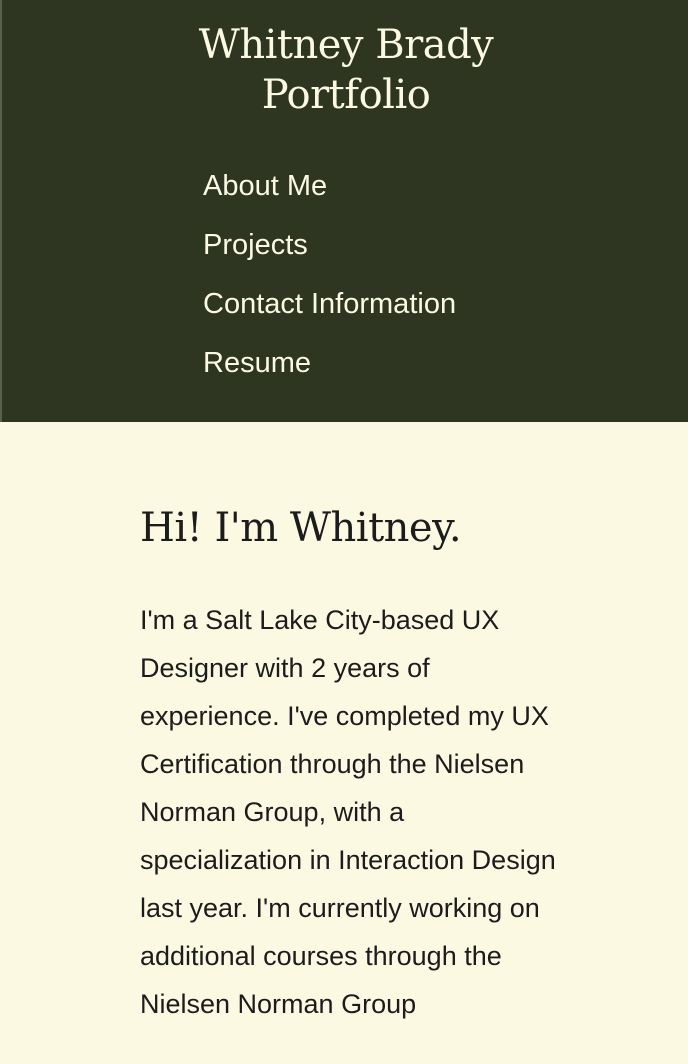  I want to click on site-title: Whitney Brady Portfolio, so click(345, 70).